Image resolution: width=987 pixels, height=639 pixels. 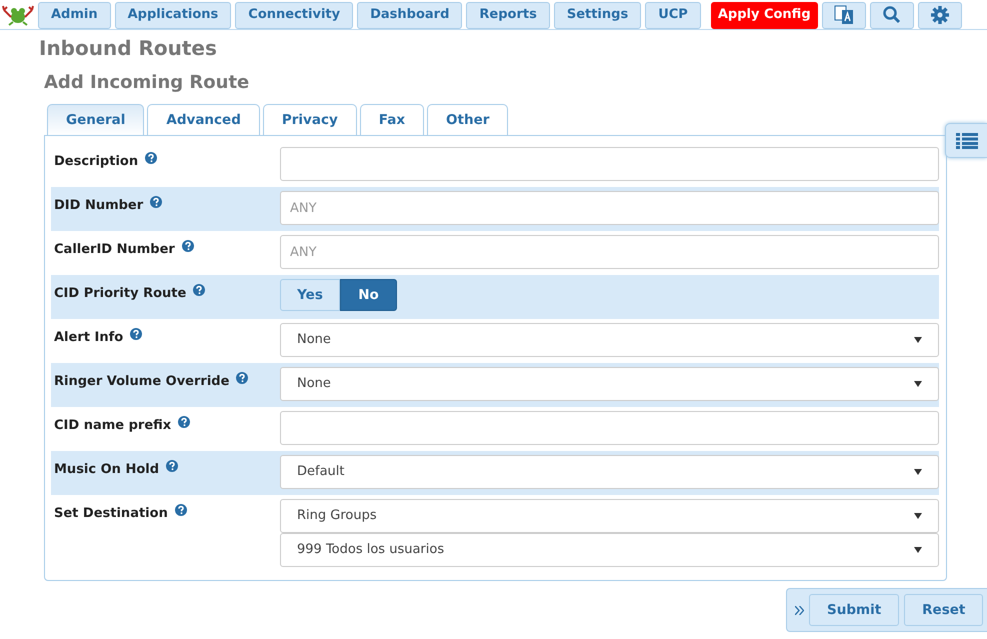 I want to click on translate-button, so click(x=844, y=15).